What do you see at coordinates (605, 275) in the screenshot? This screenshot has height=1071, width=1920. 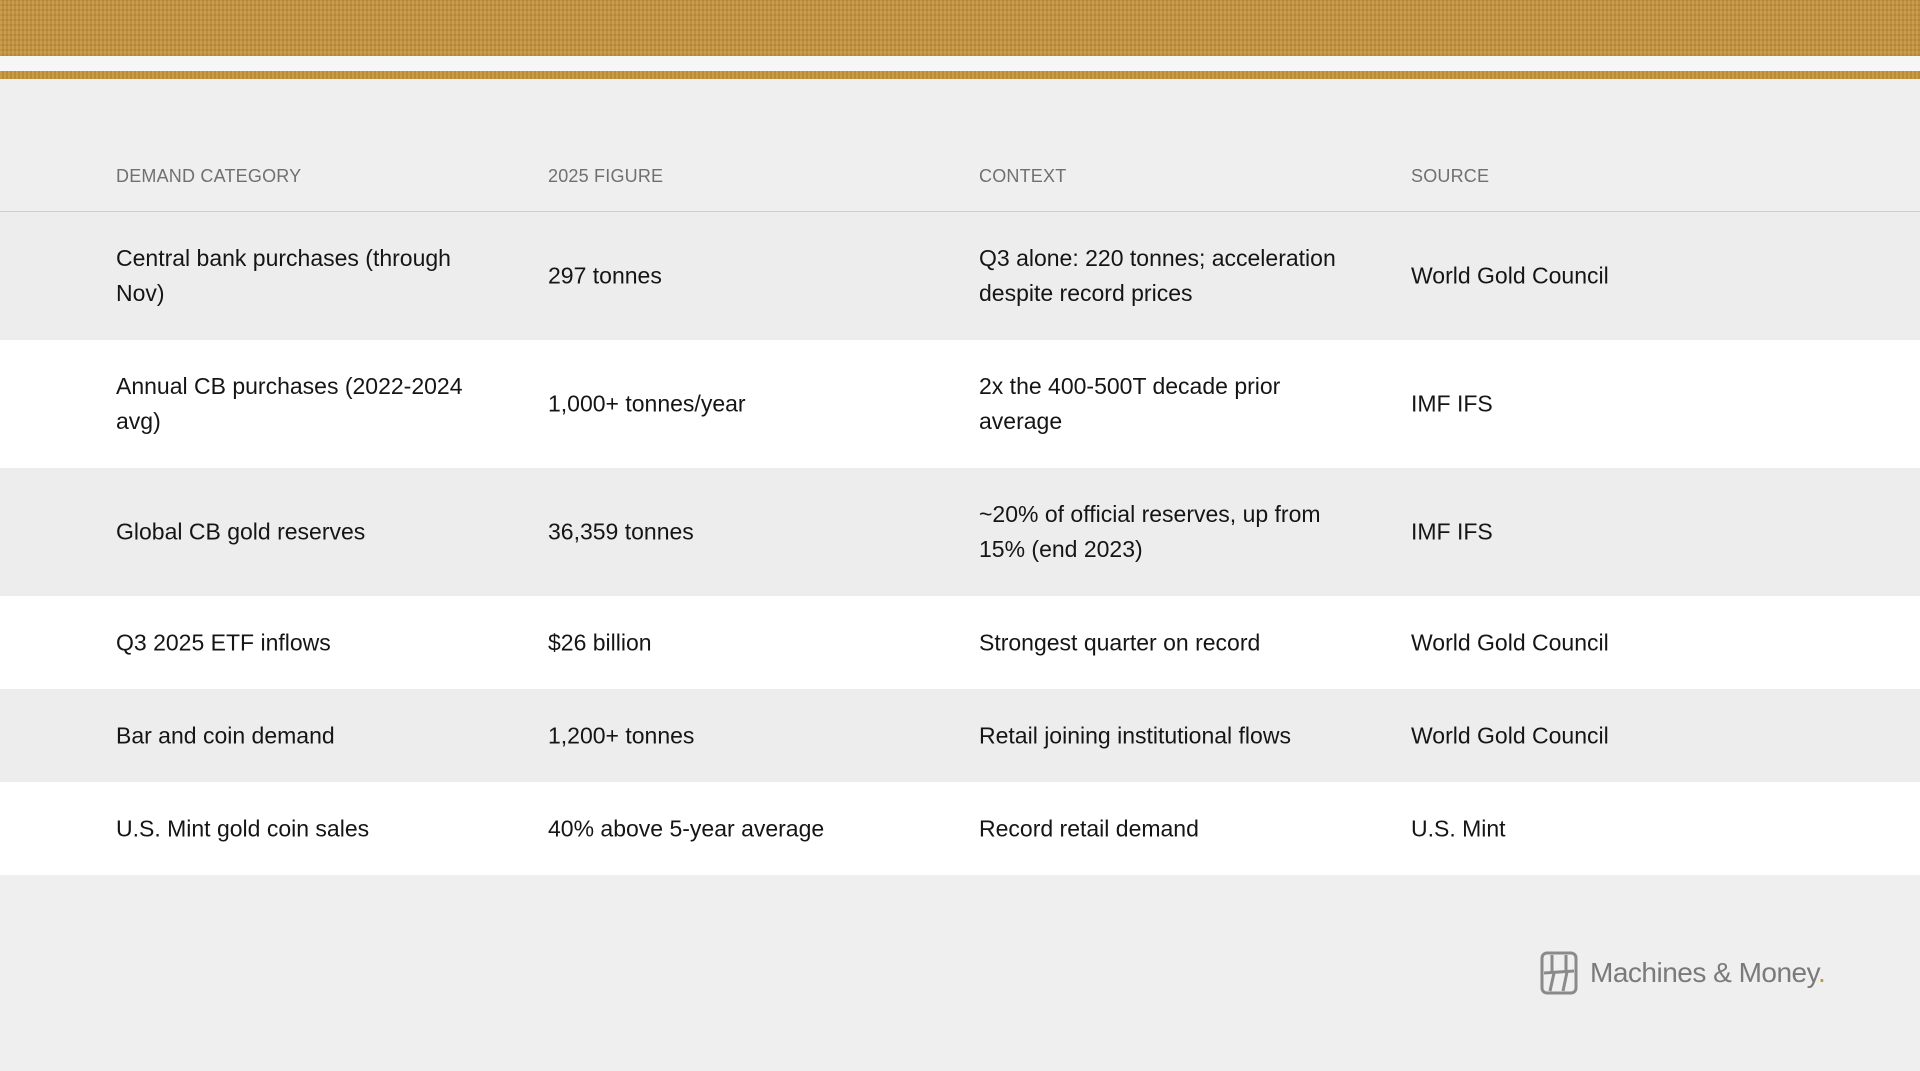 I see `cell-figure: 297 tonnes` at bounding box center [605, 275].